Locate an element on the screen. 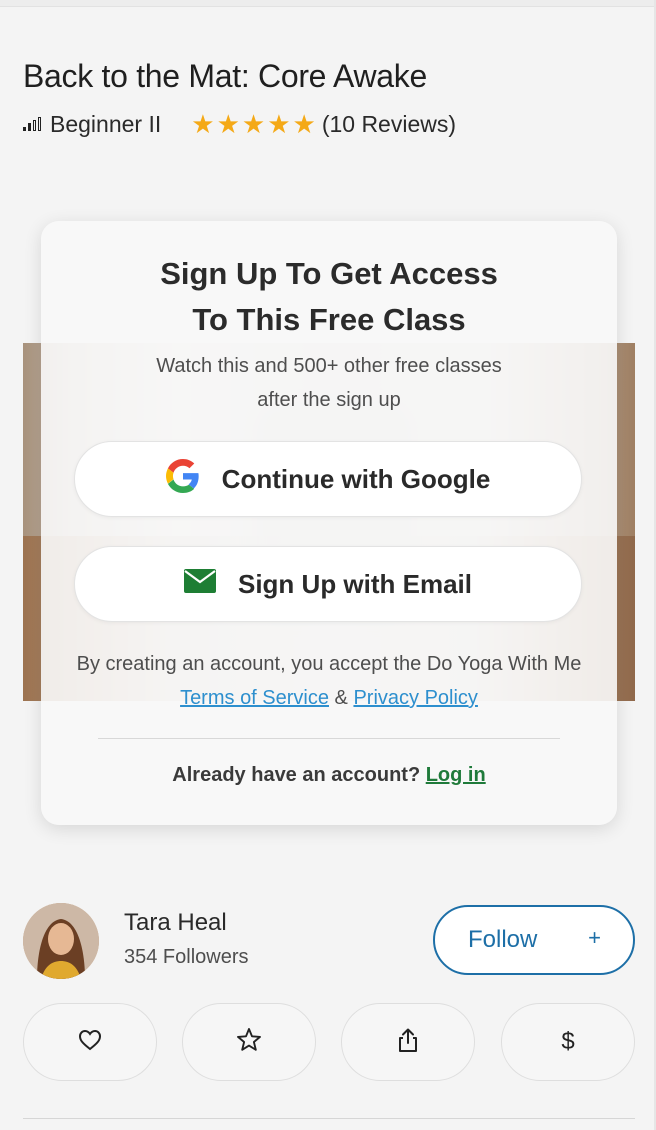  level-label: Beginner II is located at coordinates (106, 123).